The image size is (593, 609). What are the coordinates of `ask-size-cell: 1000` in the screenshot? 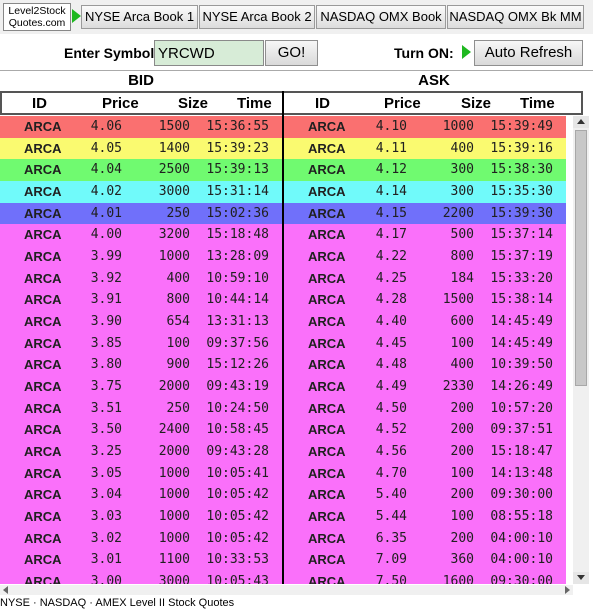 It's located at (458, 126).